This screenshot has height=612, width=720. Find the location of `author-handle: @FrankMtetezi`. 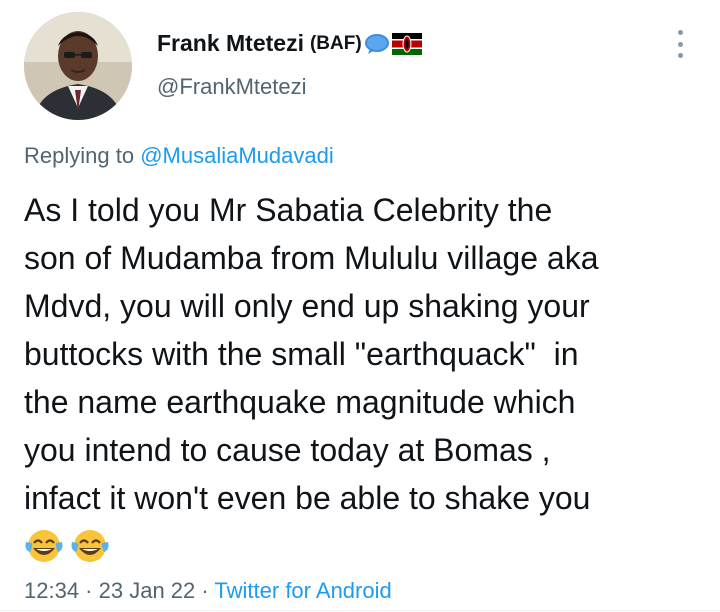

author-handle: @FrankMtetezi is located at coordinates (231, 87).